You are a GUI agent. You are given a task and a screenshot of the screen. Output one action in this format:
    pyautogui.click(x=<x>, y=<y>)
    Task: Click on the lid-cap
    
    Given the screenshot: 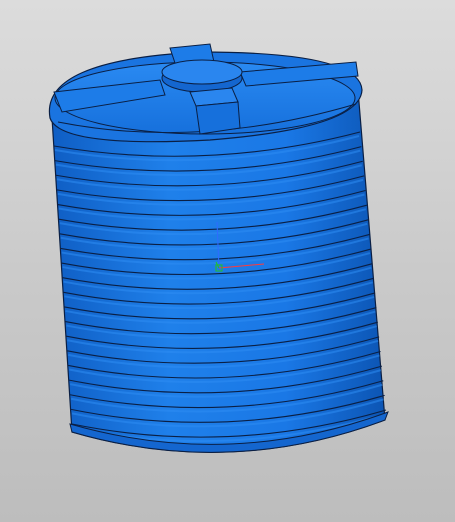 What is the action you would take?
    pyautogui.click(x=202, y=72)
    